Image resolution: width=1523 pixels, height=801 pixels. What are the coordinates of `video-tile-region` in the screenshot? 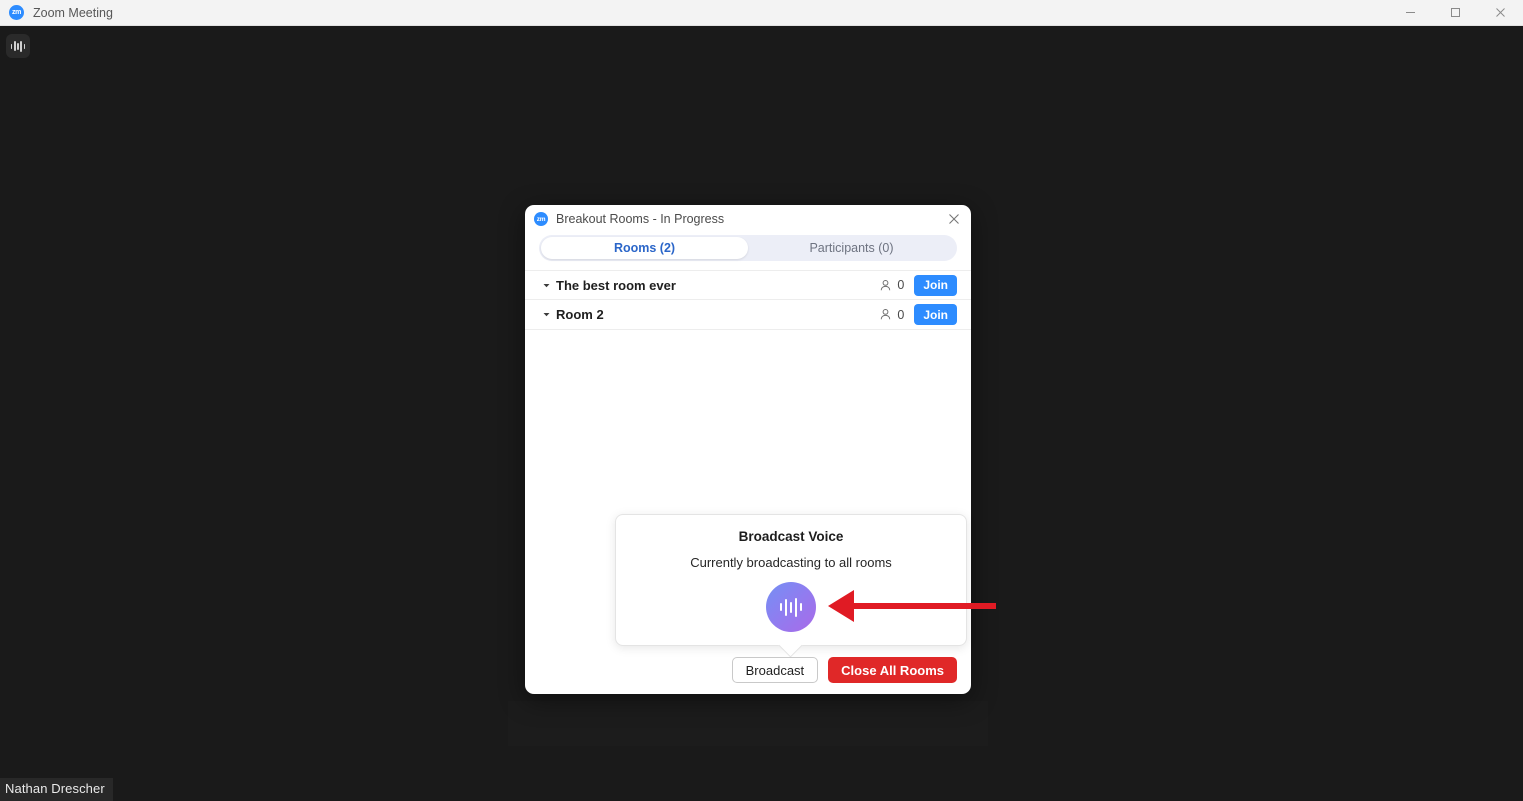 It's located at (748, 723).